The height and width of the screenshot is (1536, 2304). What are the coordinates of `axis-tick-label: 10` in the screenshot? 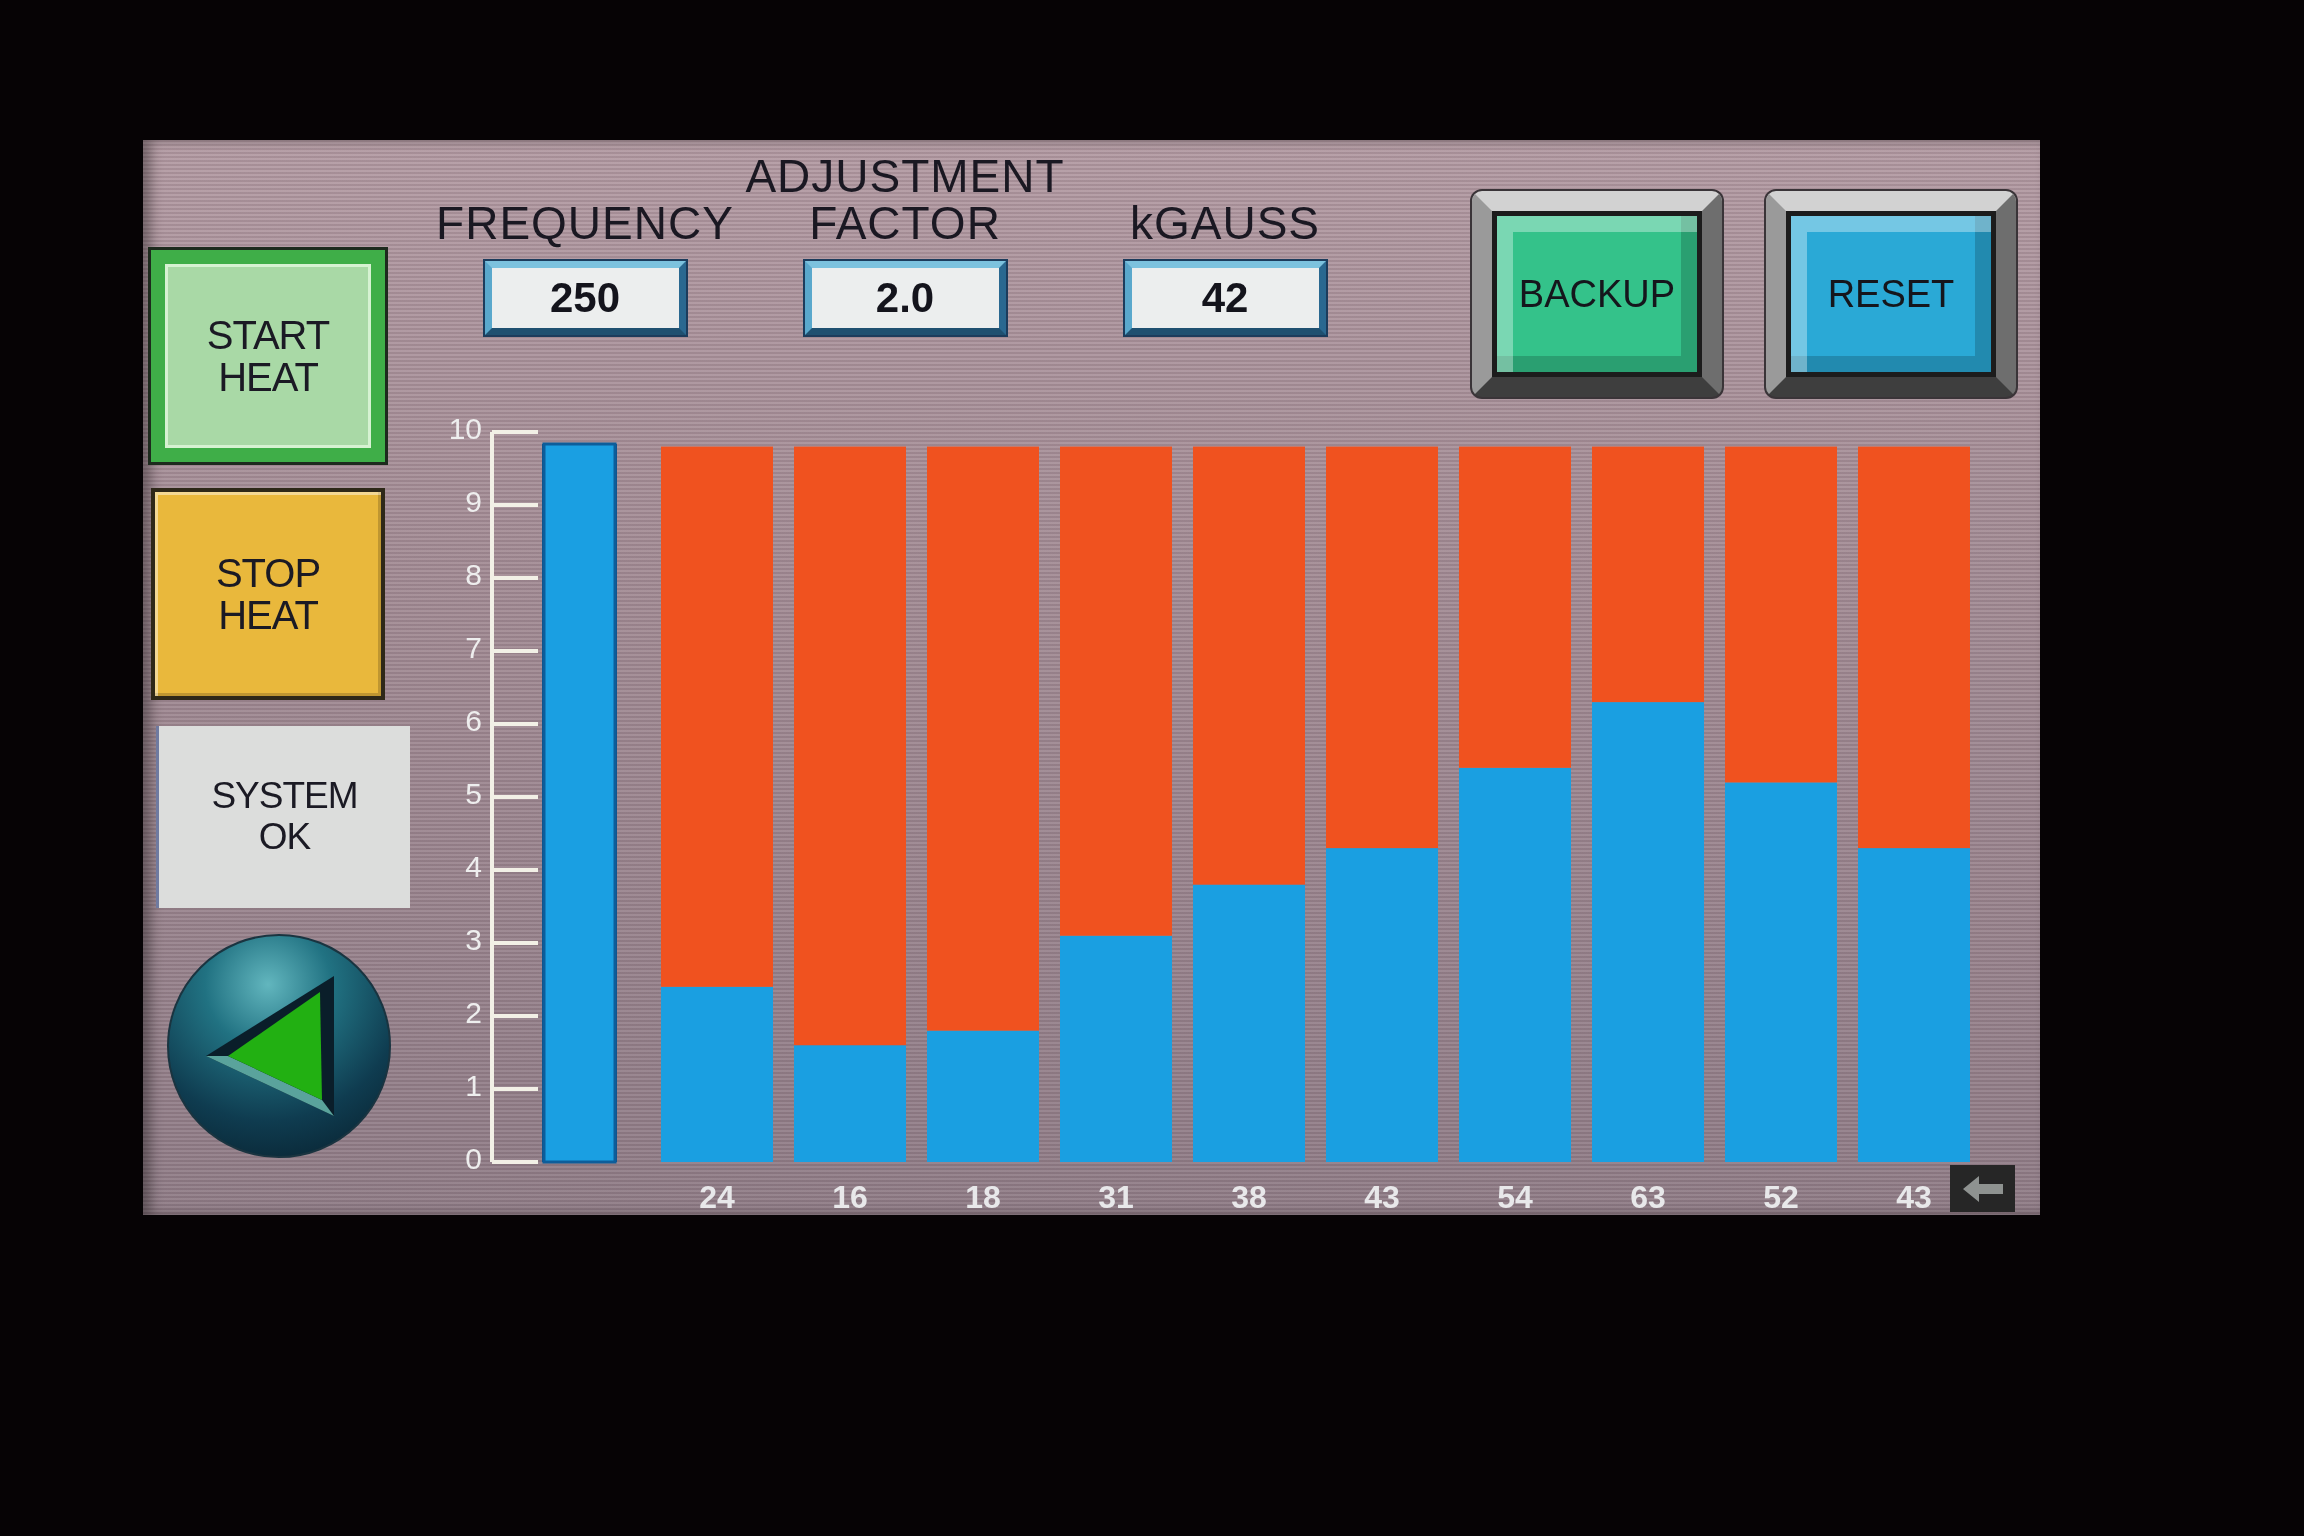 It's located at (465, 428).